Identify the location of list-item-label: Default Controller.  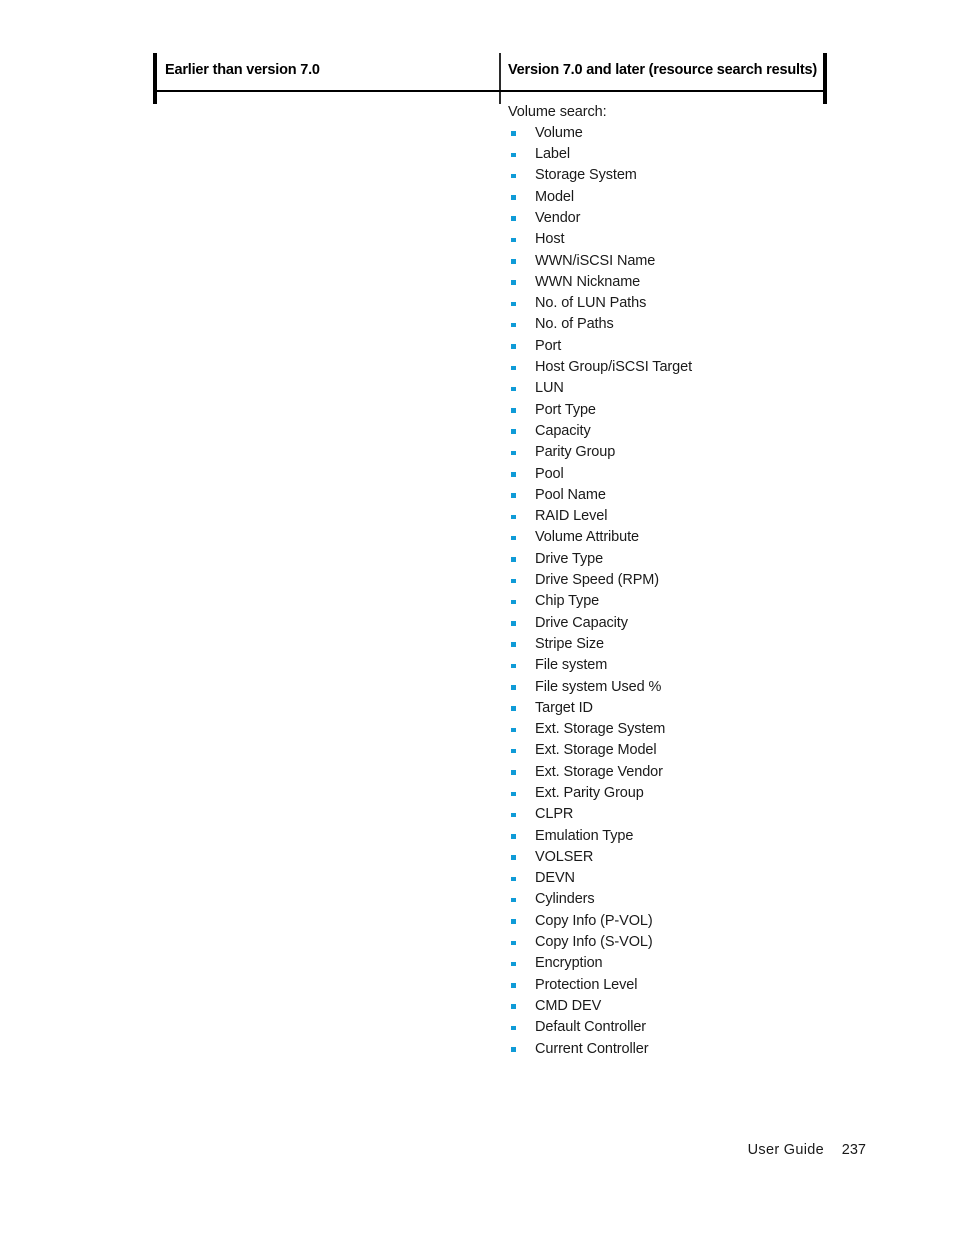
(591, 1027).